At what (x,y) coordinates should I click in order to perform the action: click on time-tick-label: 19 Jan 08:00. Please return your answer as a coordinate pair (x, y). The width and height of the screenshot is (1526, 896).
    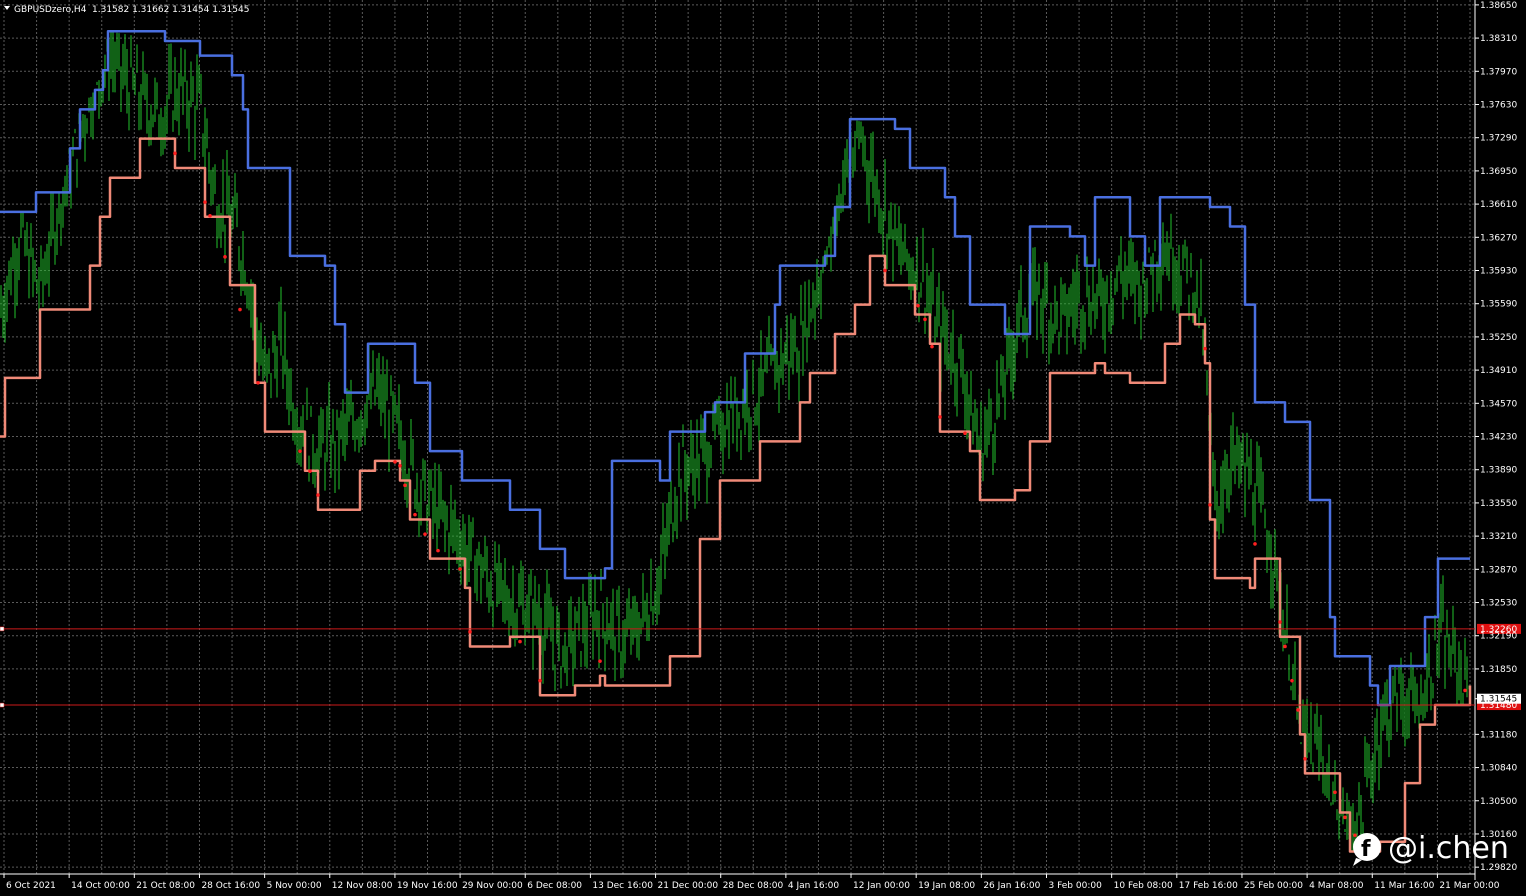
    Looking at the image, I should click on (946, 886).